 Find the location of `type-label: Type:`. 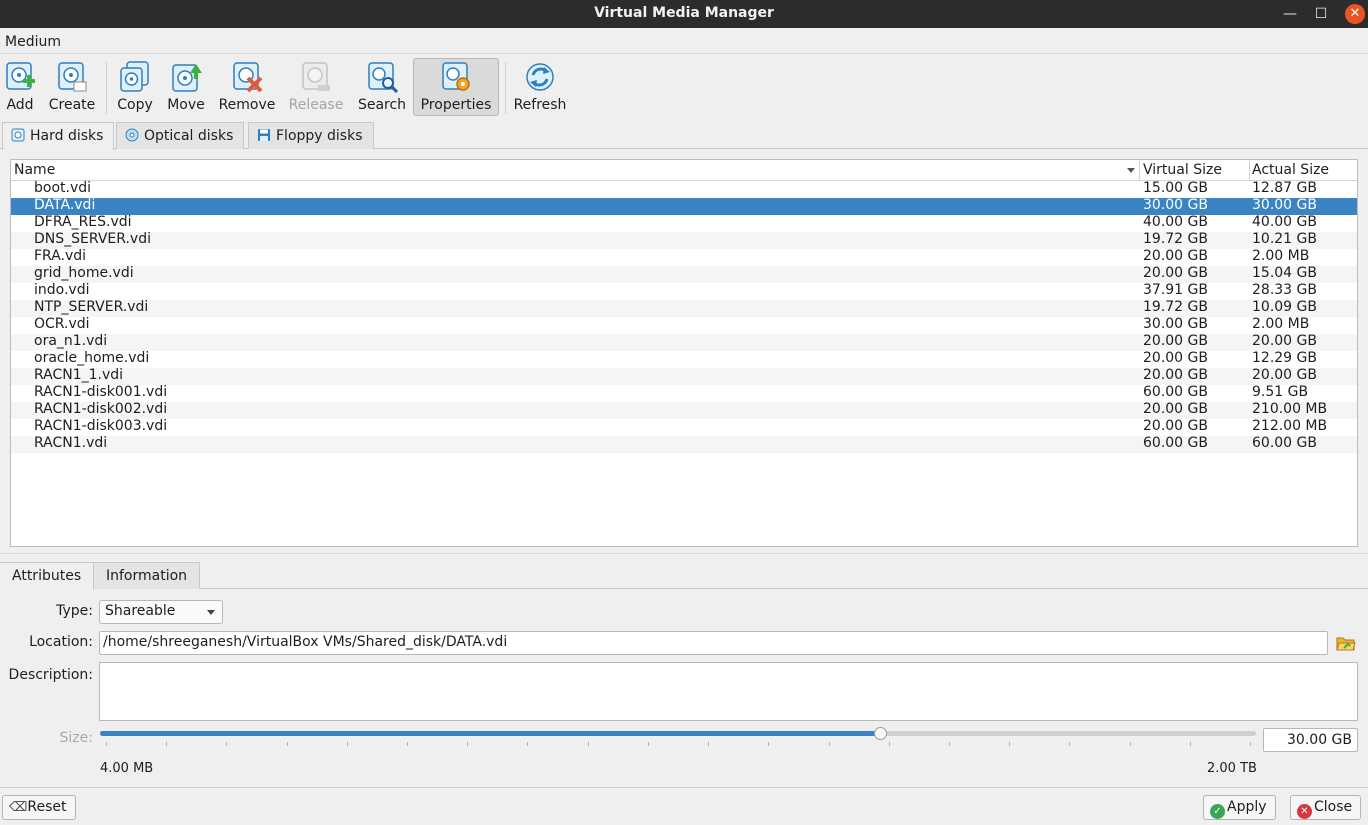

type-label: Type: is located at coordinates (74, 611).